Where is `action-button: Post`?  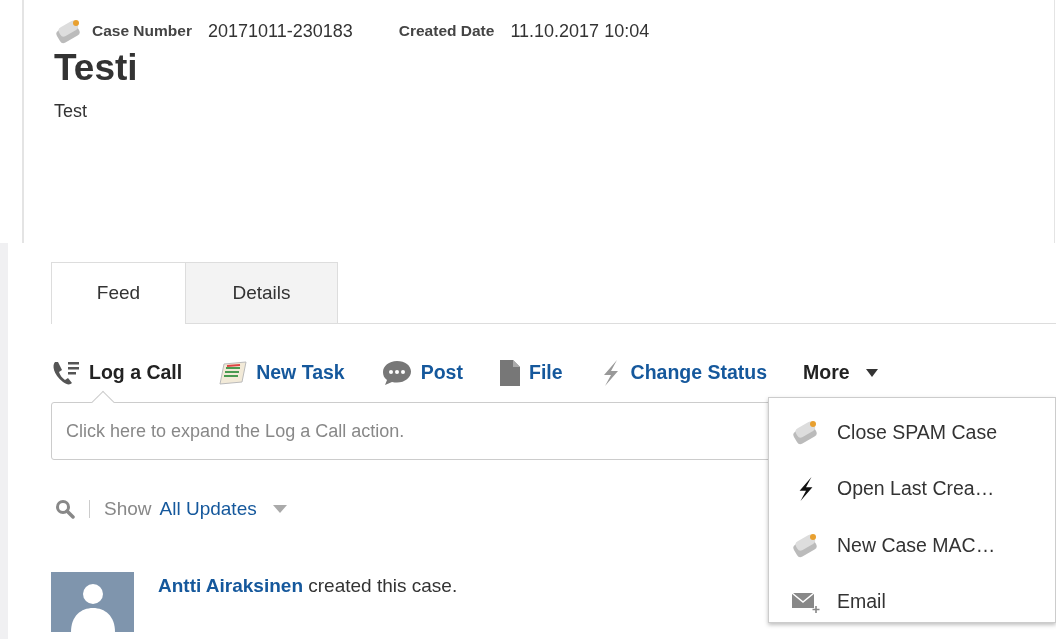
action-button: Post is located at coordinates (421, 373).